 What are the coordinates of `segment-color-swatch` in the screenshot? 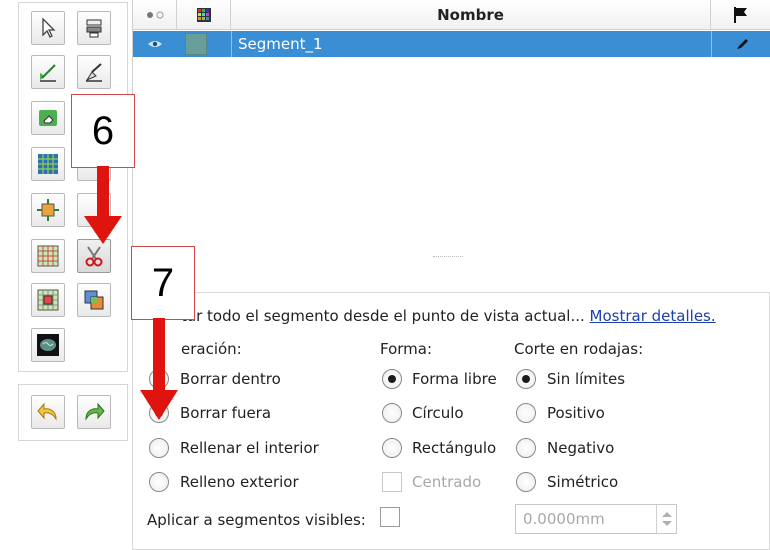 It's located at (196, 44).